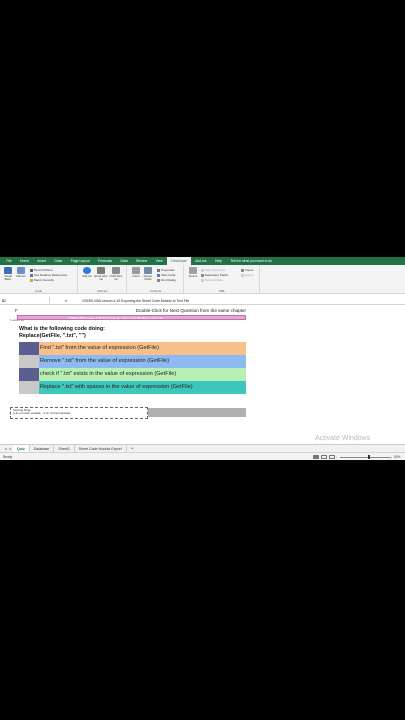 The height and width of the screenshot is (720, 405). What do you see at coordinates (214, 275) in the screenshot?
I see `expansion-packs-button: Expansion Packs` at bounding box center [214, 275].